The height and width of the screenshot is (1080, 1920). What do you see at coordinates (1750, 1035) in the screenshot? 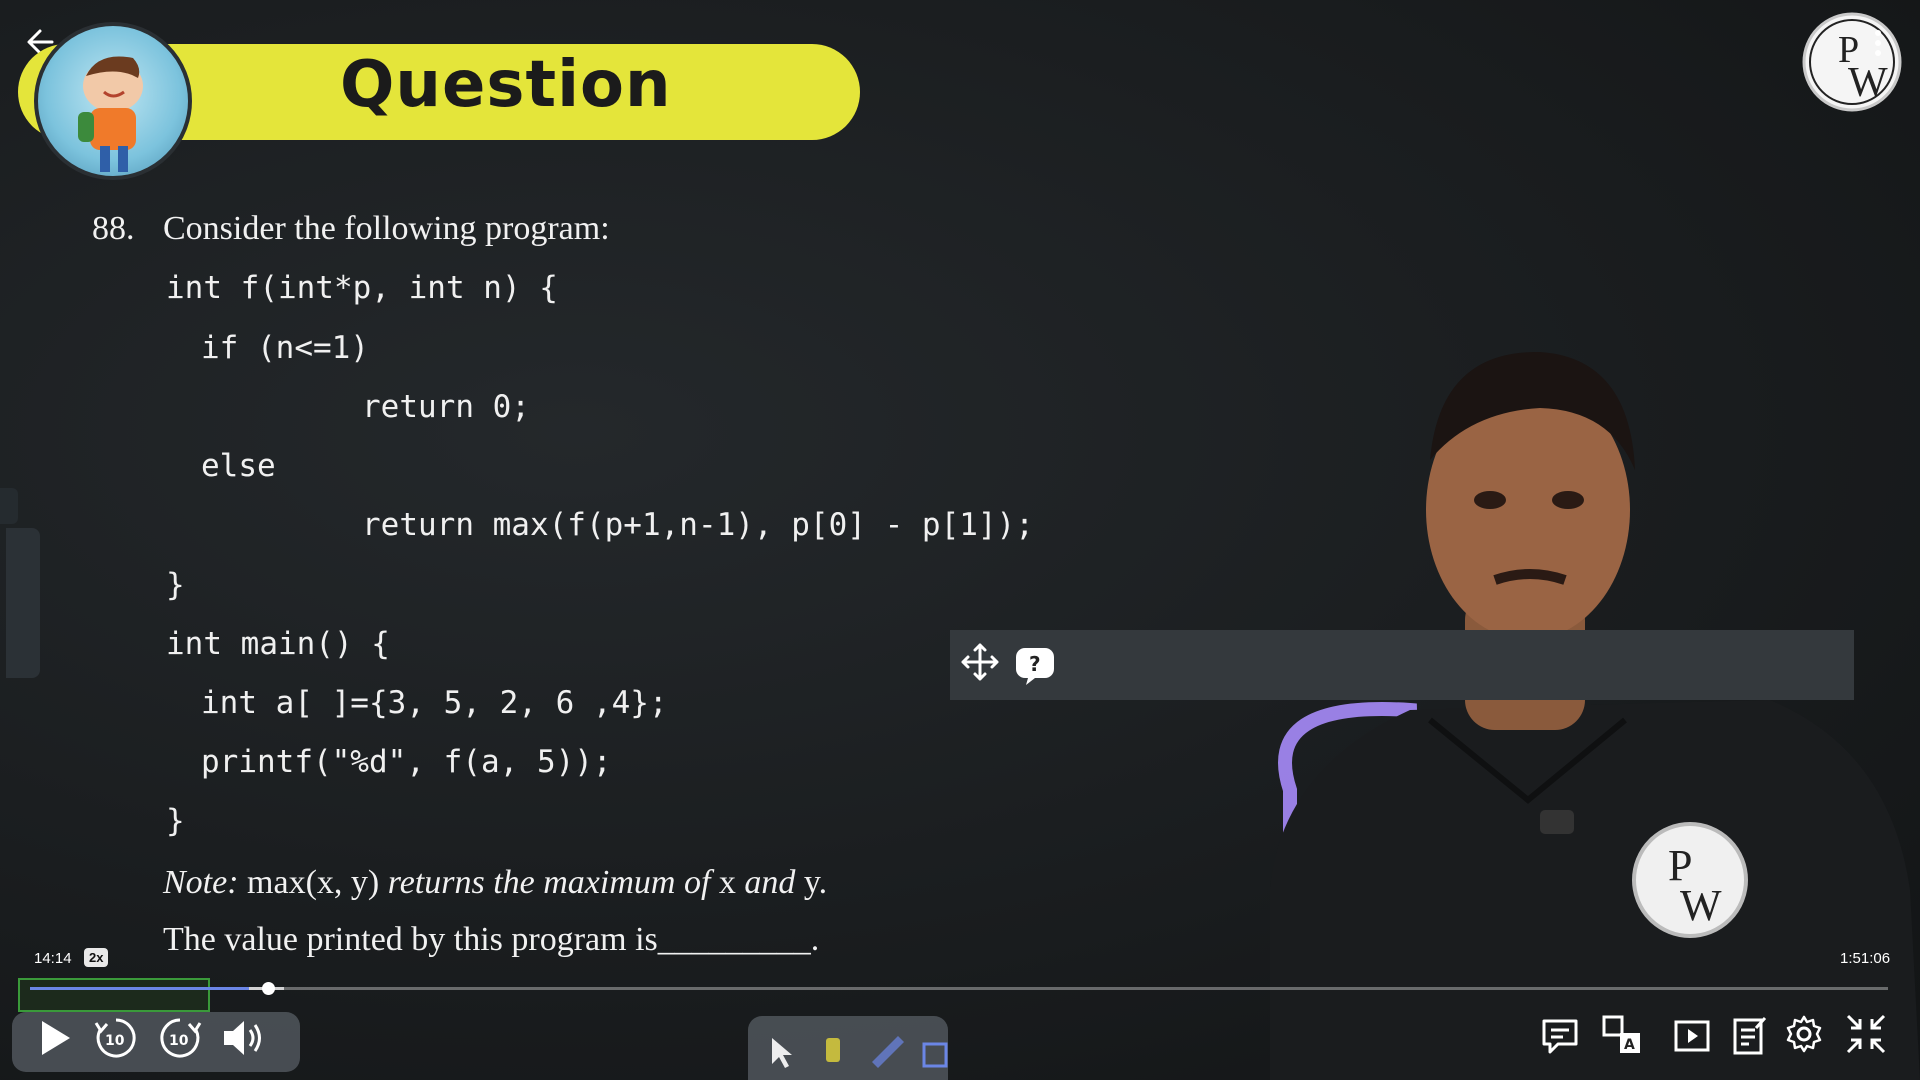
I see `notes-icon` at bounding box center [1750, 1035].